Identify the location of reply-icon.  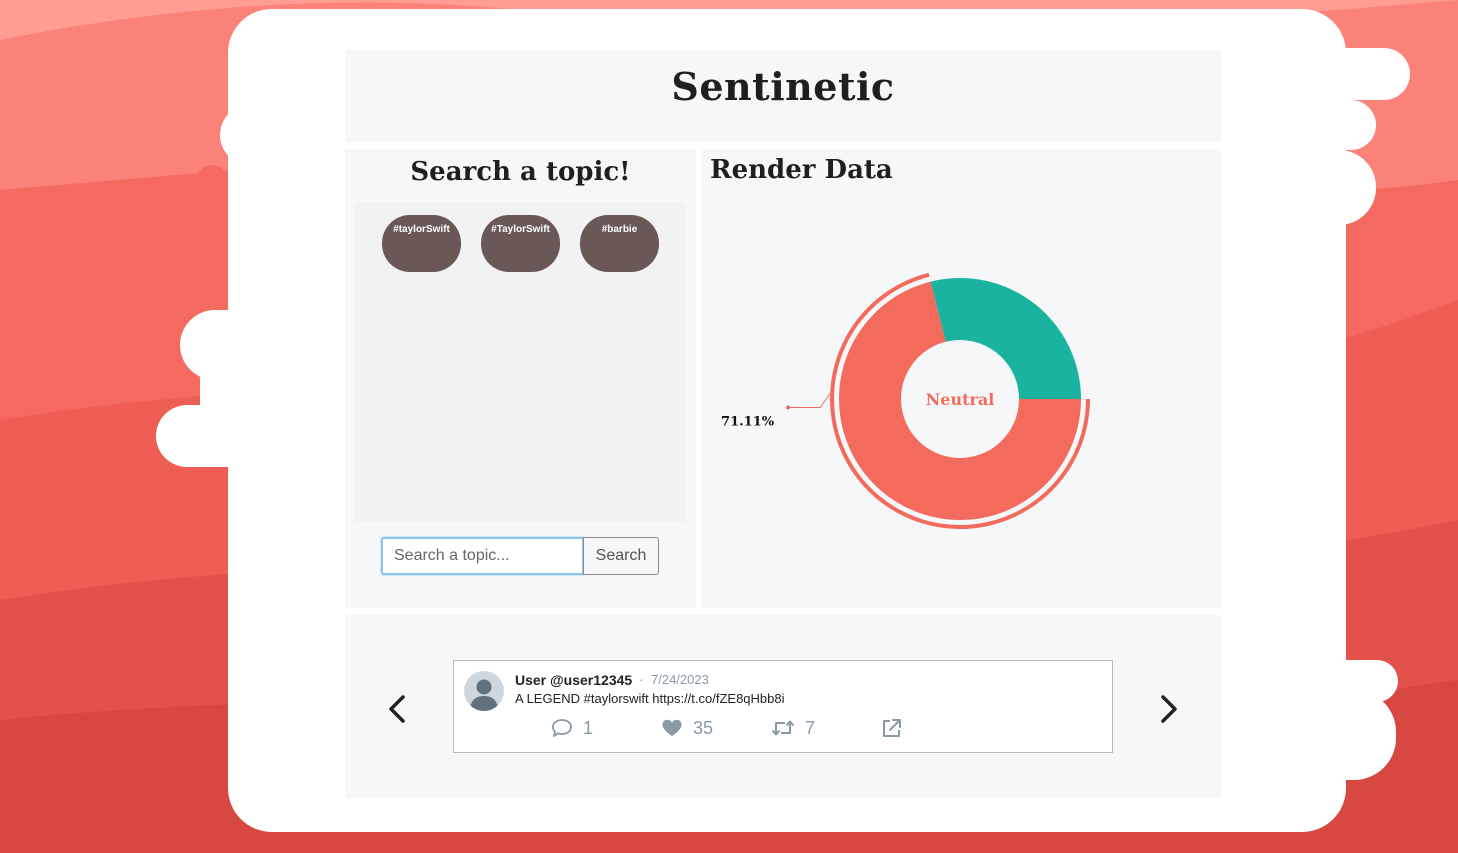
(562, 728).